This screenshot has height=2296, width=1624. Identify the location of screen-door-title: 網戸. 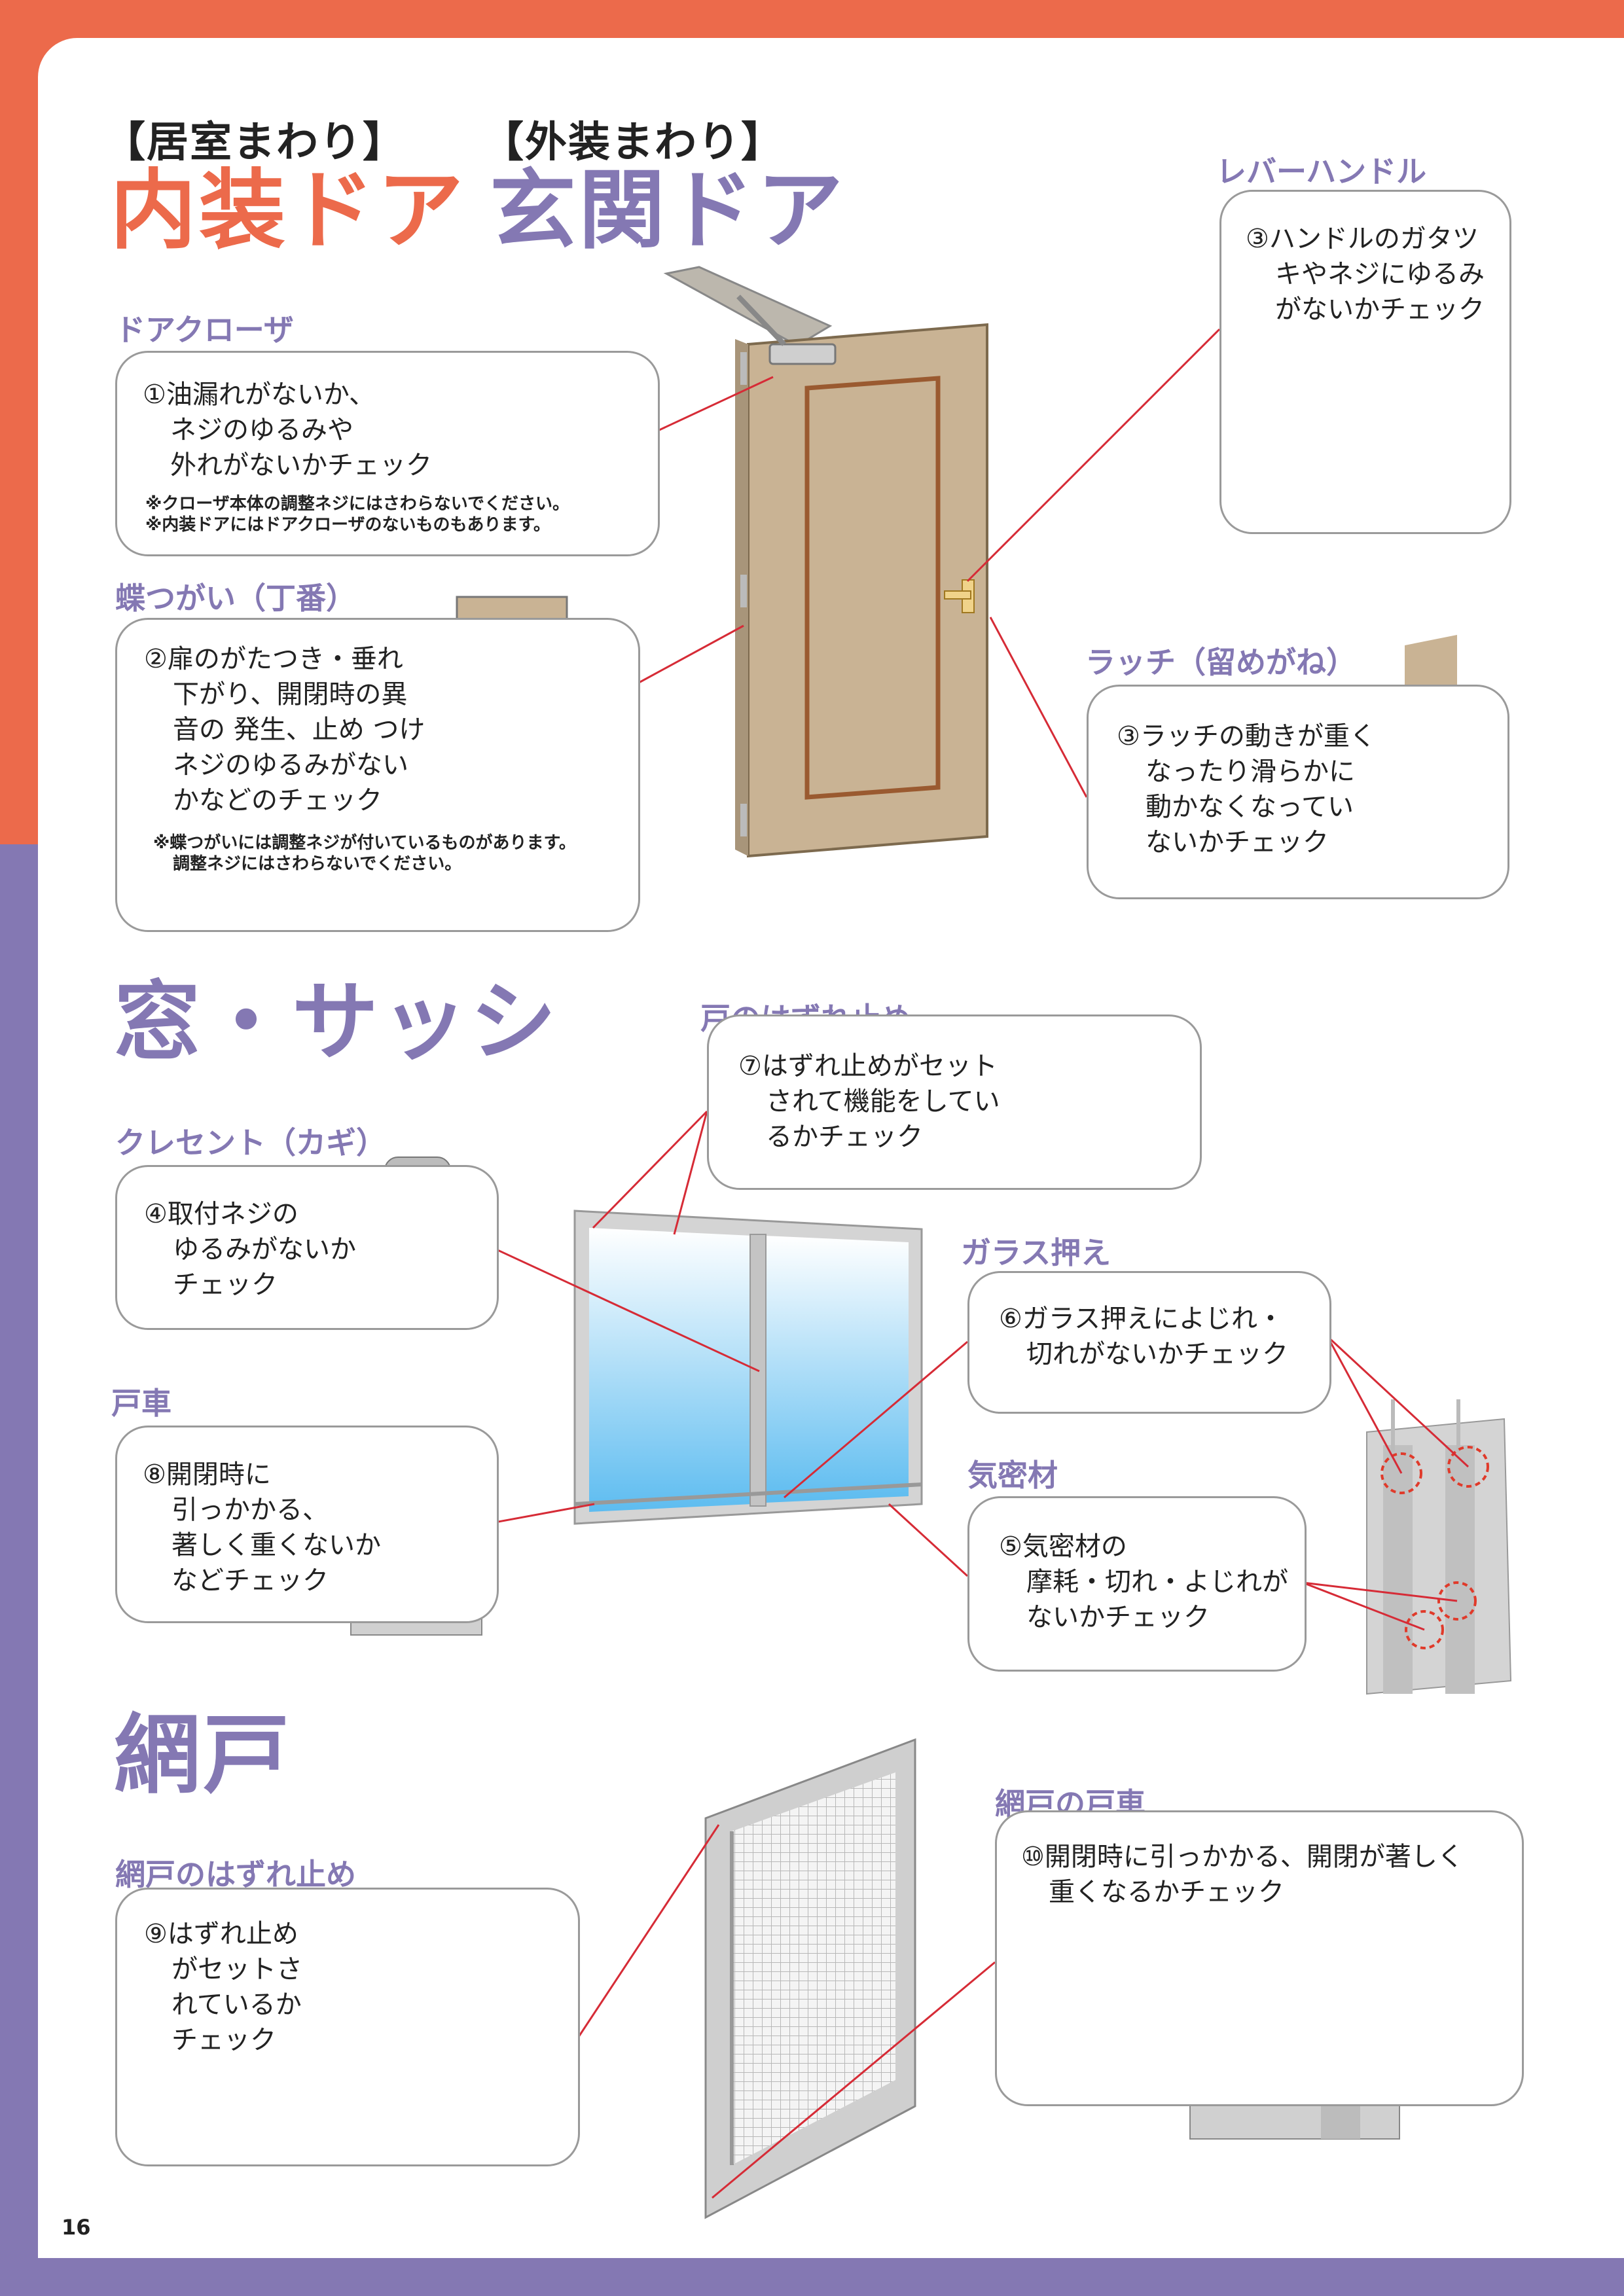
(203, 1755).